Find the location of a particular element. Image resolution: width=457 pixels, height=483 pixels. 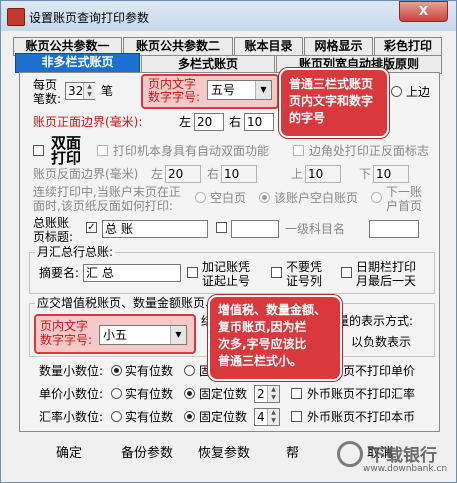

back-right-label: 右 is located at coordinates (213, 174).